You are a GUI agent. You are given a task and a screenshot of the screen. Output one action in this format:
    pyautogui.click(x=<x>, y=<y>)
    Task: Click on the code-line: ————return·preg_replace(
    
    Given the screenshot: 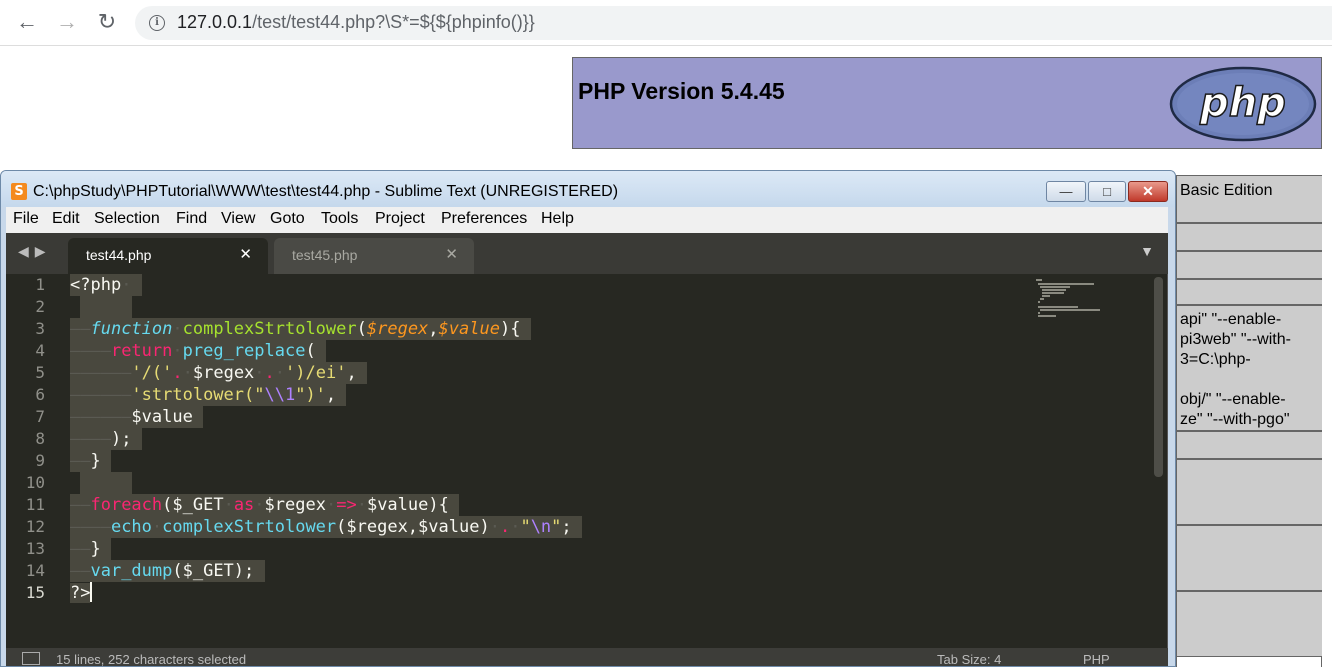 What is the action you would take?
    pyautogui.click(x=198, y=351)
    